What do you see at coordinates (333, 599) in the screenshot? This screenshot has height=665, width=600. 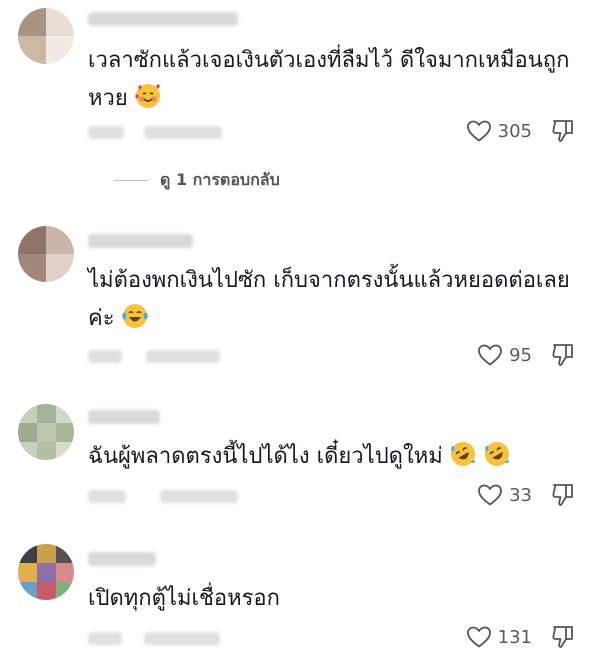 I see `comment-text: เปิดทุกตู้ไม่เชื่อหรอก` at bounding box center [333, 599].